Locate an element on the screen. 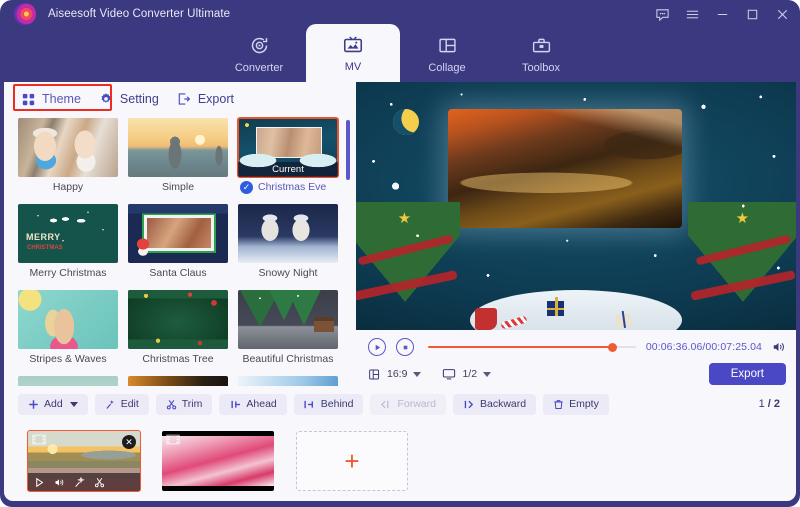 Image resolution: width=800 pixels, height=507 pixels. sub-tab-bar: Theme Setting Export is located at coordinates (180, 99).